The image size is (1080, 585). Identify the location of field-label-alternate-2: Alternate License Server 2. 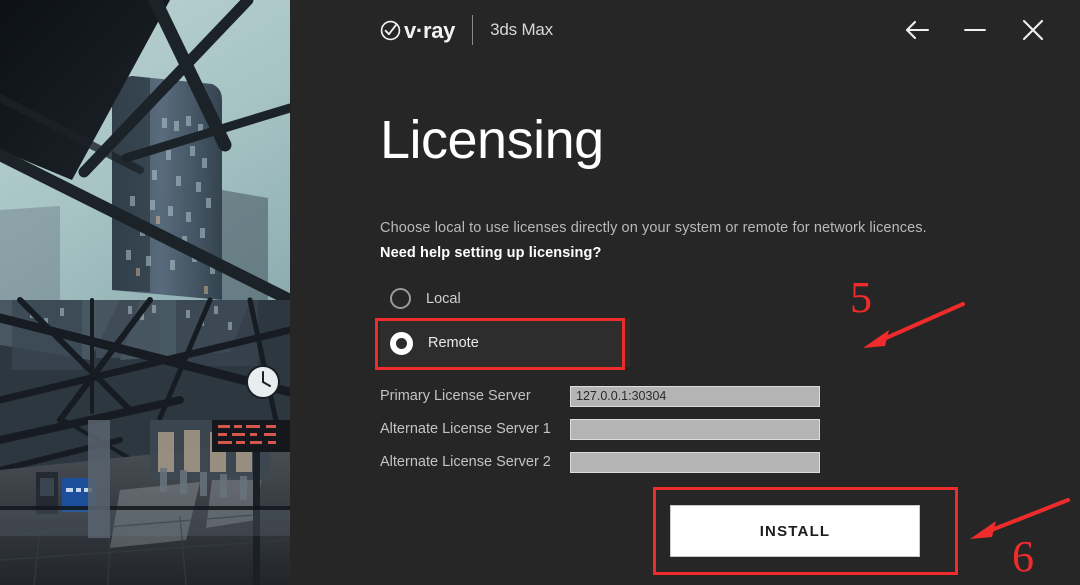
(465, 462).